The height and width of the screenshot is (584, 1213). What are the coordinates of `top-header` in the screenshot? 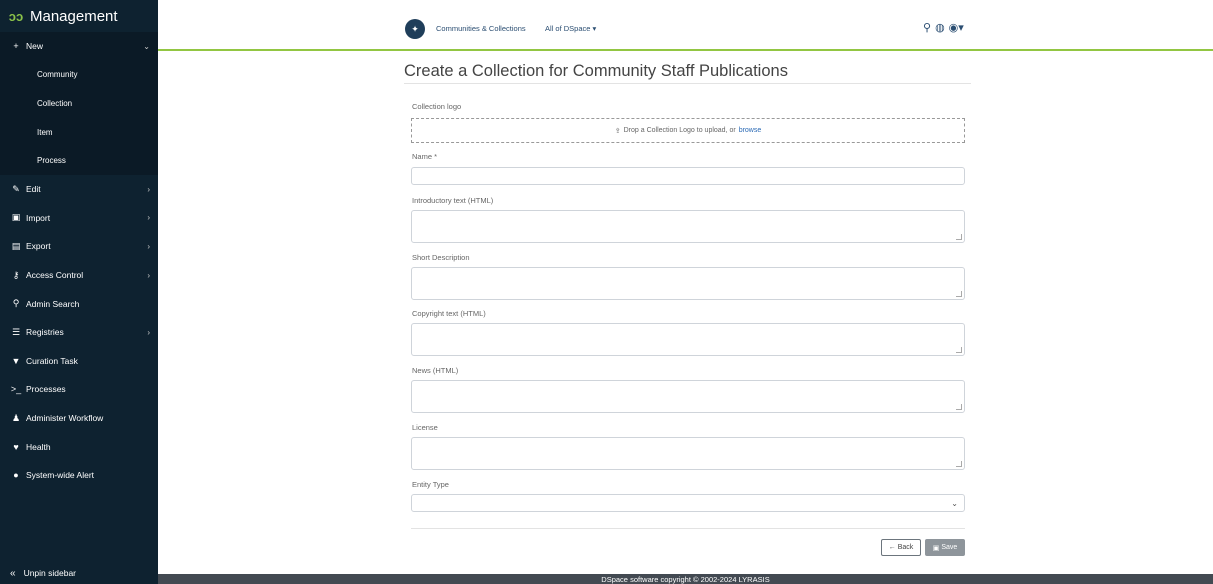 It's located at (685, 25).